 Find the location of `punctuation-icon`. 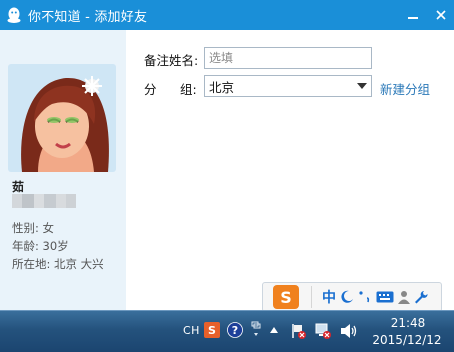

punctuation-icon is located at coordinates (365, 297).